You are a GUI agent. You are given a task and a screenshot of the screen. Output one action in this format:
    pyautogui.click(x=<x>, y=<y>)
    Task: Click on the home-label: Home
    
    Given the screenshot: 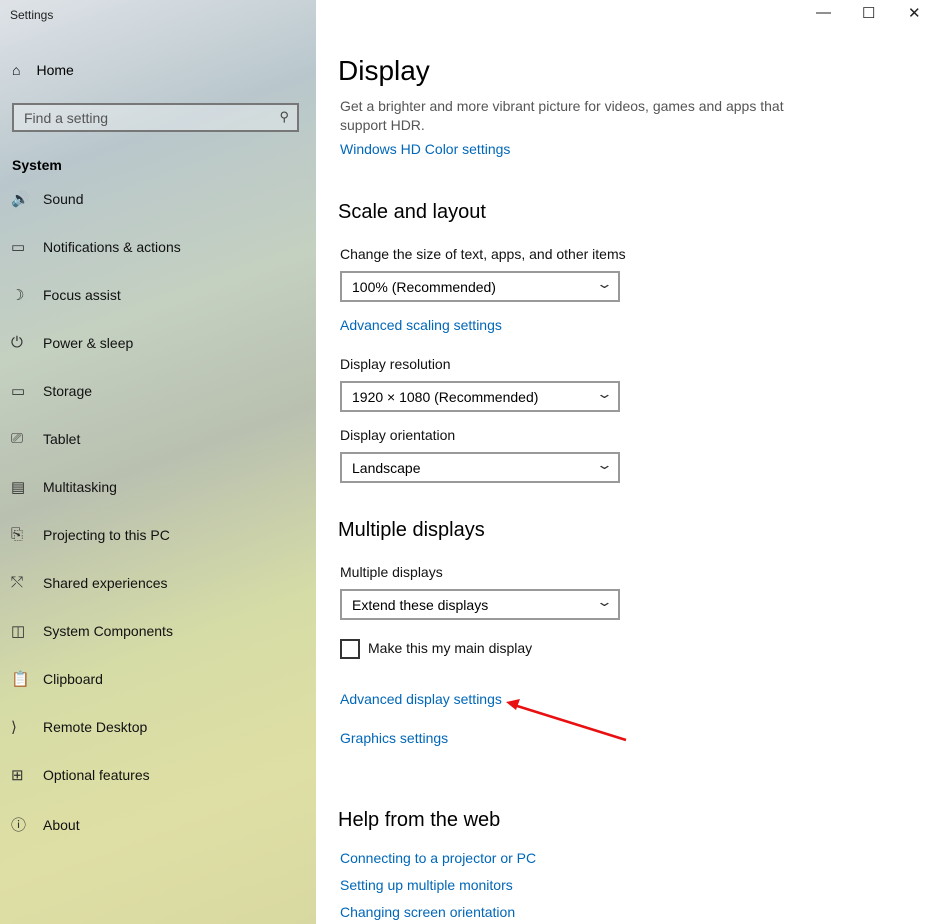 What is the action you would take?
    pyautogui.click(x=55, y=70)
    